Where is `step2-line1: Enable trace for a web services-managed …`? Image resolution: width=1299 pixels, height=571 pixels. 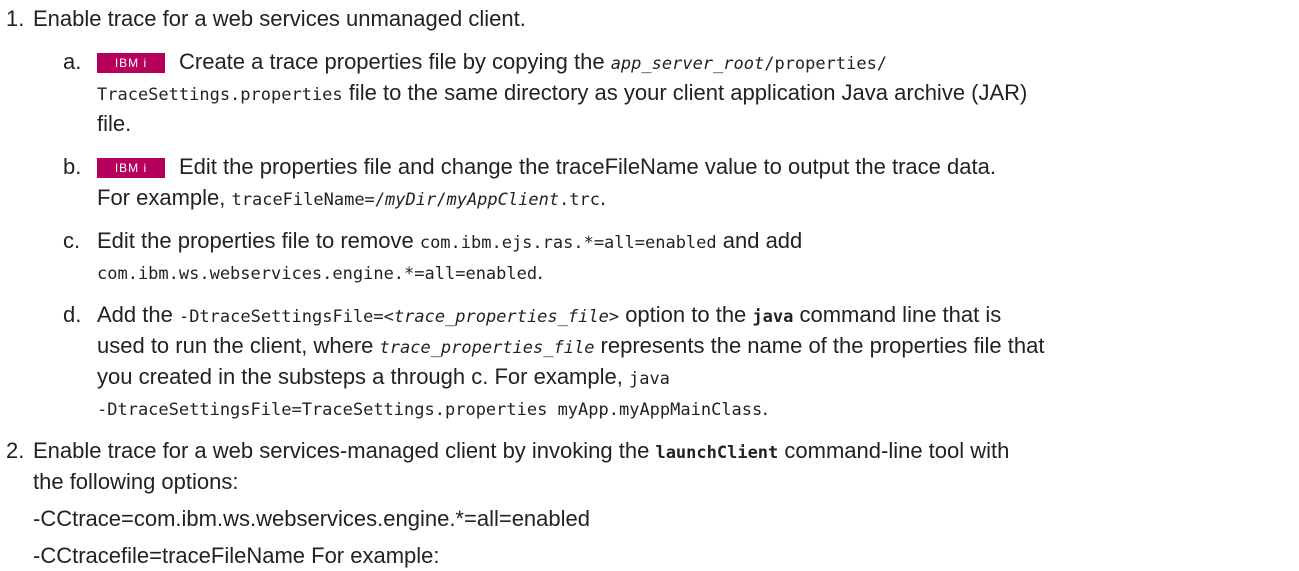
step2-line1: Enable trace for a web services-managed … is located at coordinates (521, 450).